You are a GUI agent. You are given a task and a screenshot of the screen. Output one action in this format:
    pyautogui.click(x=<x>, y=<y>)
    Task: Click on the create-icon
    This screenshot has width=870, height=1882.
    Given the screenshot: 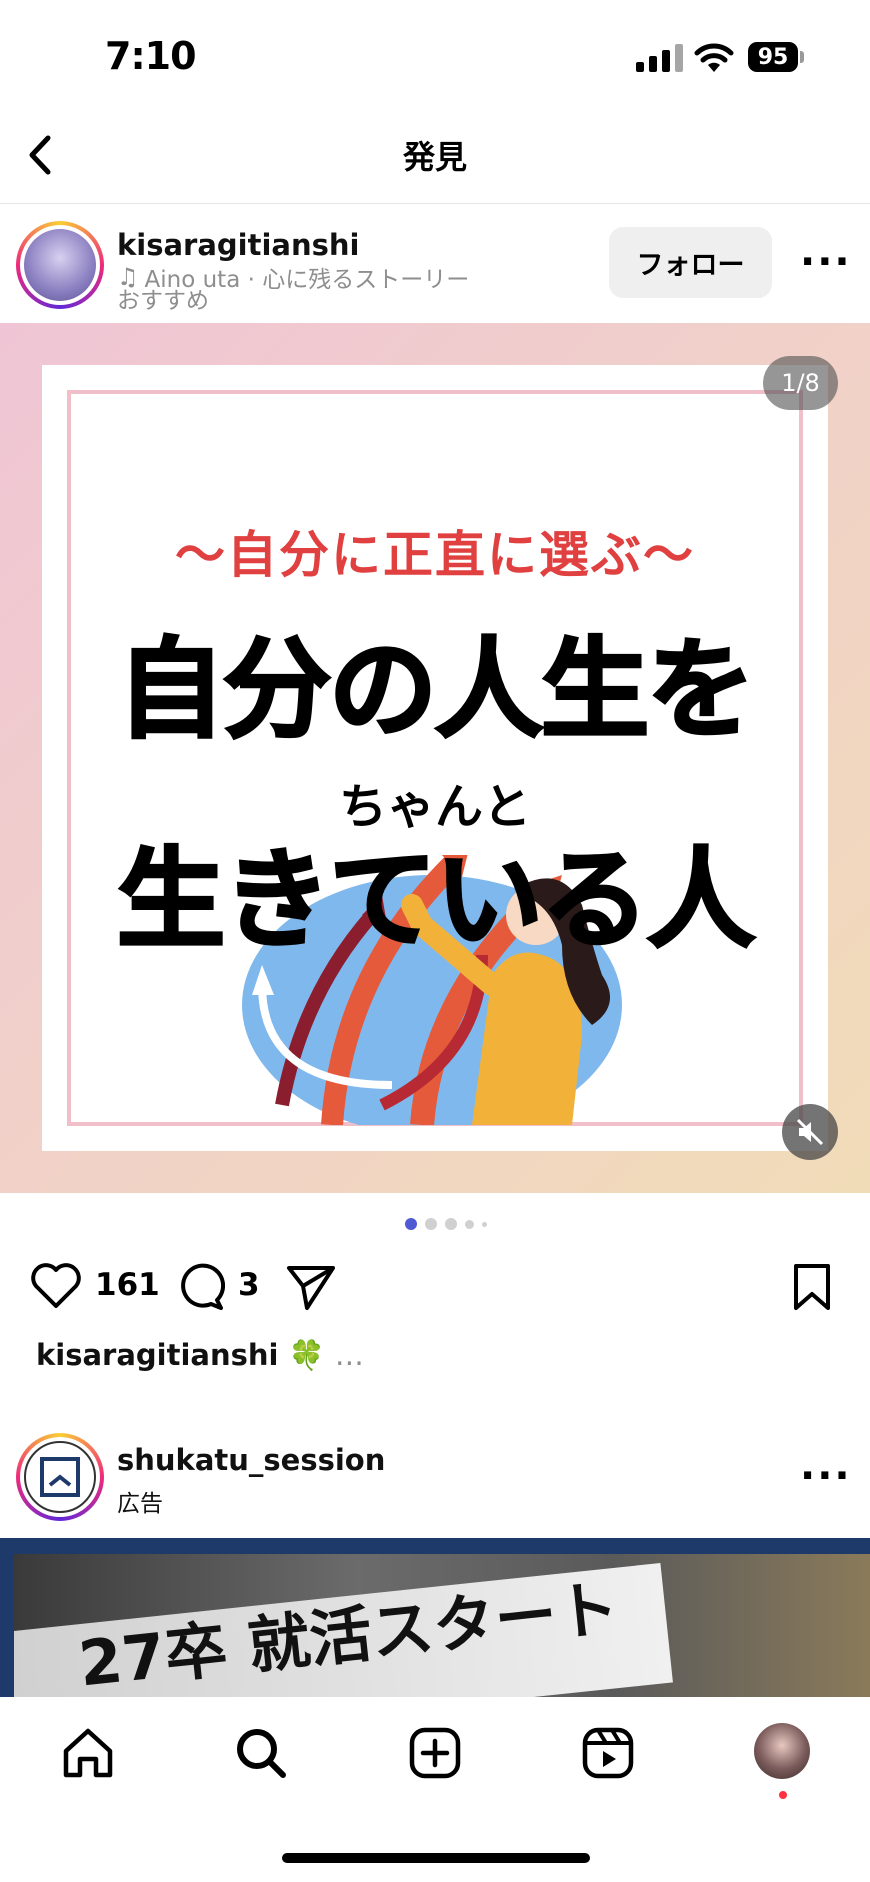 What is the action you would take?
    pyautogui.click(x=435, y=1753)
    